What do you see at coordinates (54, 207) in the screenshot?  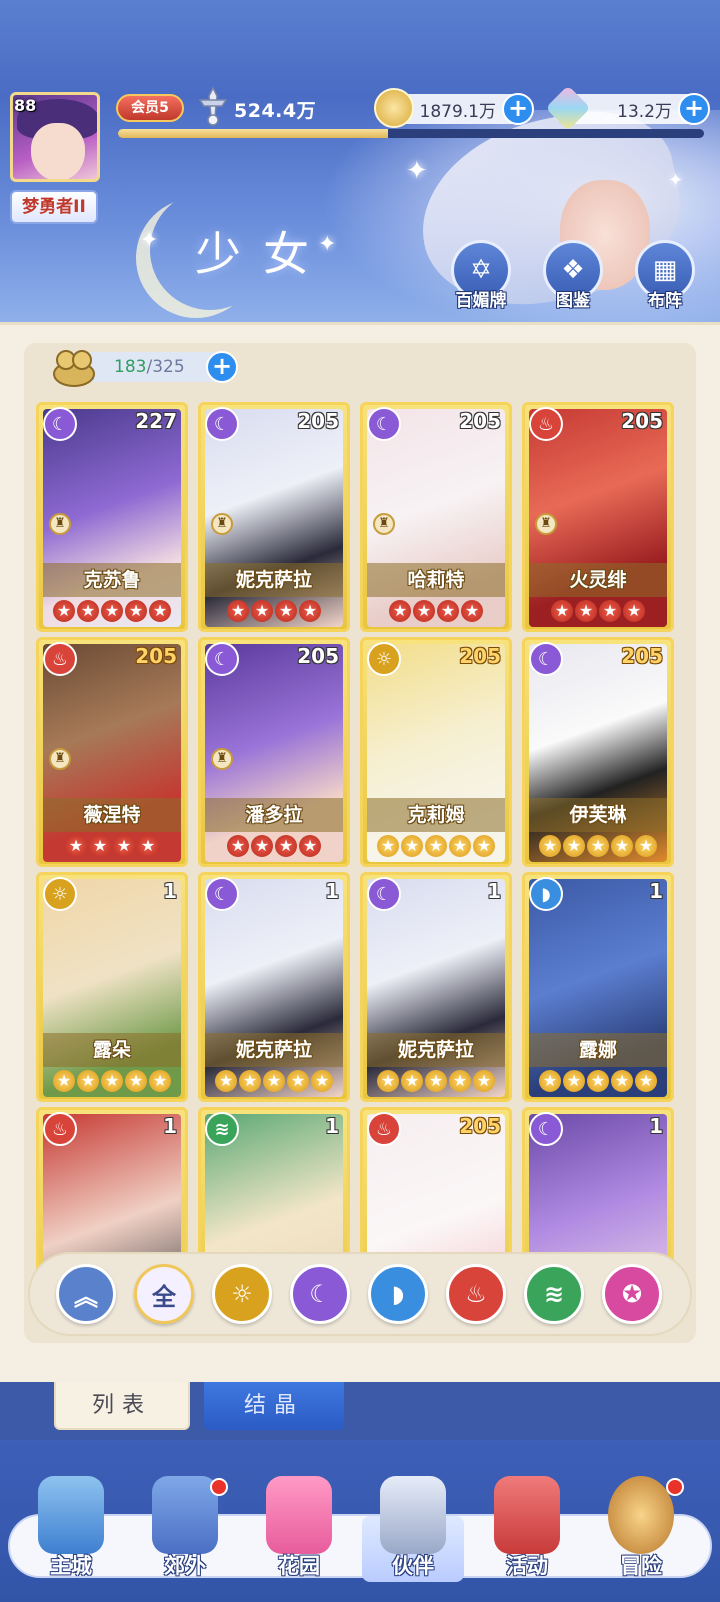 I see `player-title-badge: 梦勇者II` at bounding box center [54, 207].